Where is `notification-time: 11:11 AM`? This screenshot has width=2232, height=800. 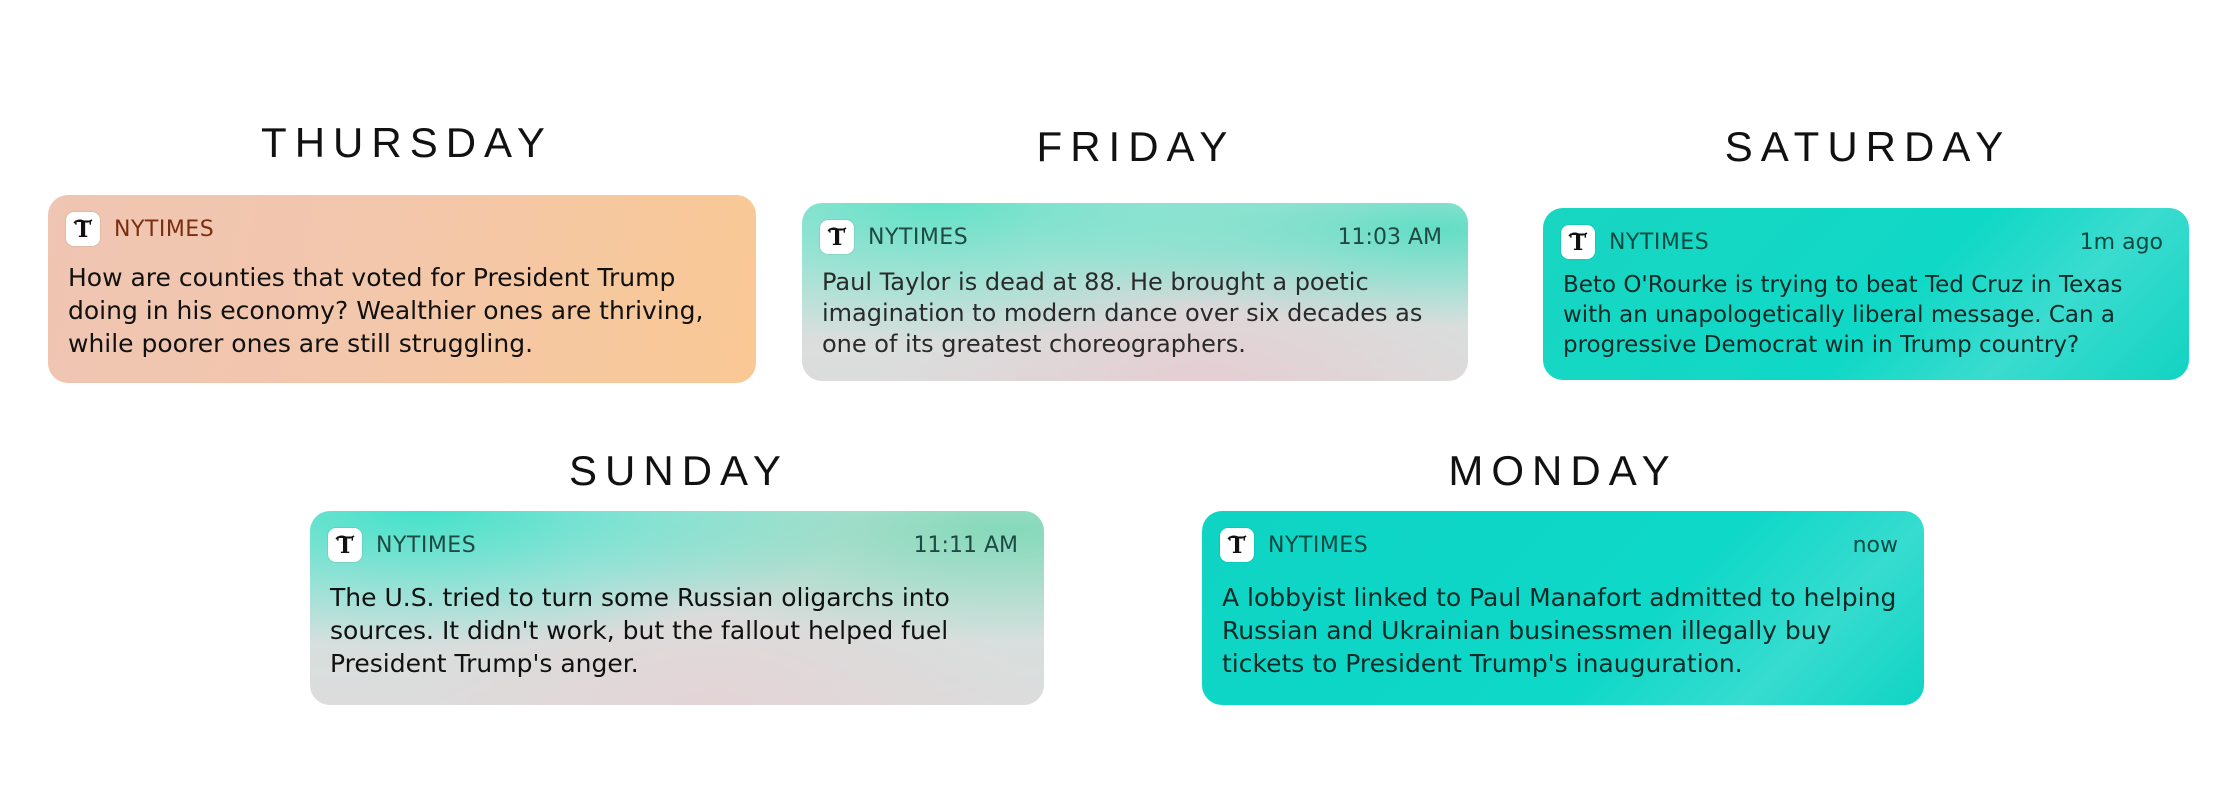 notification-time: 11:11 AM is located at coordinates (965, 545).